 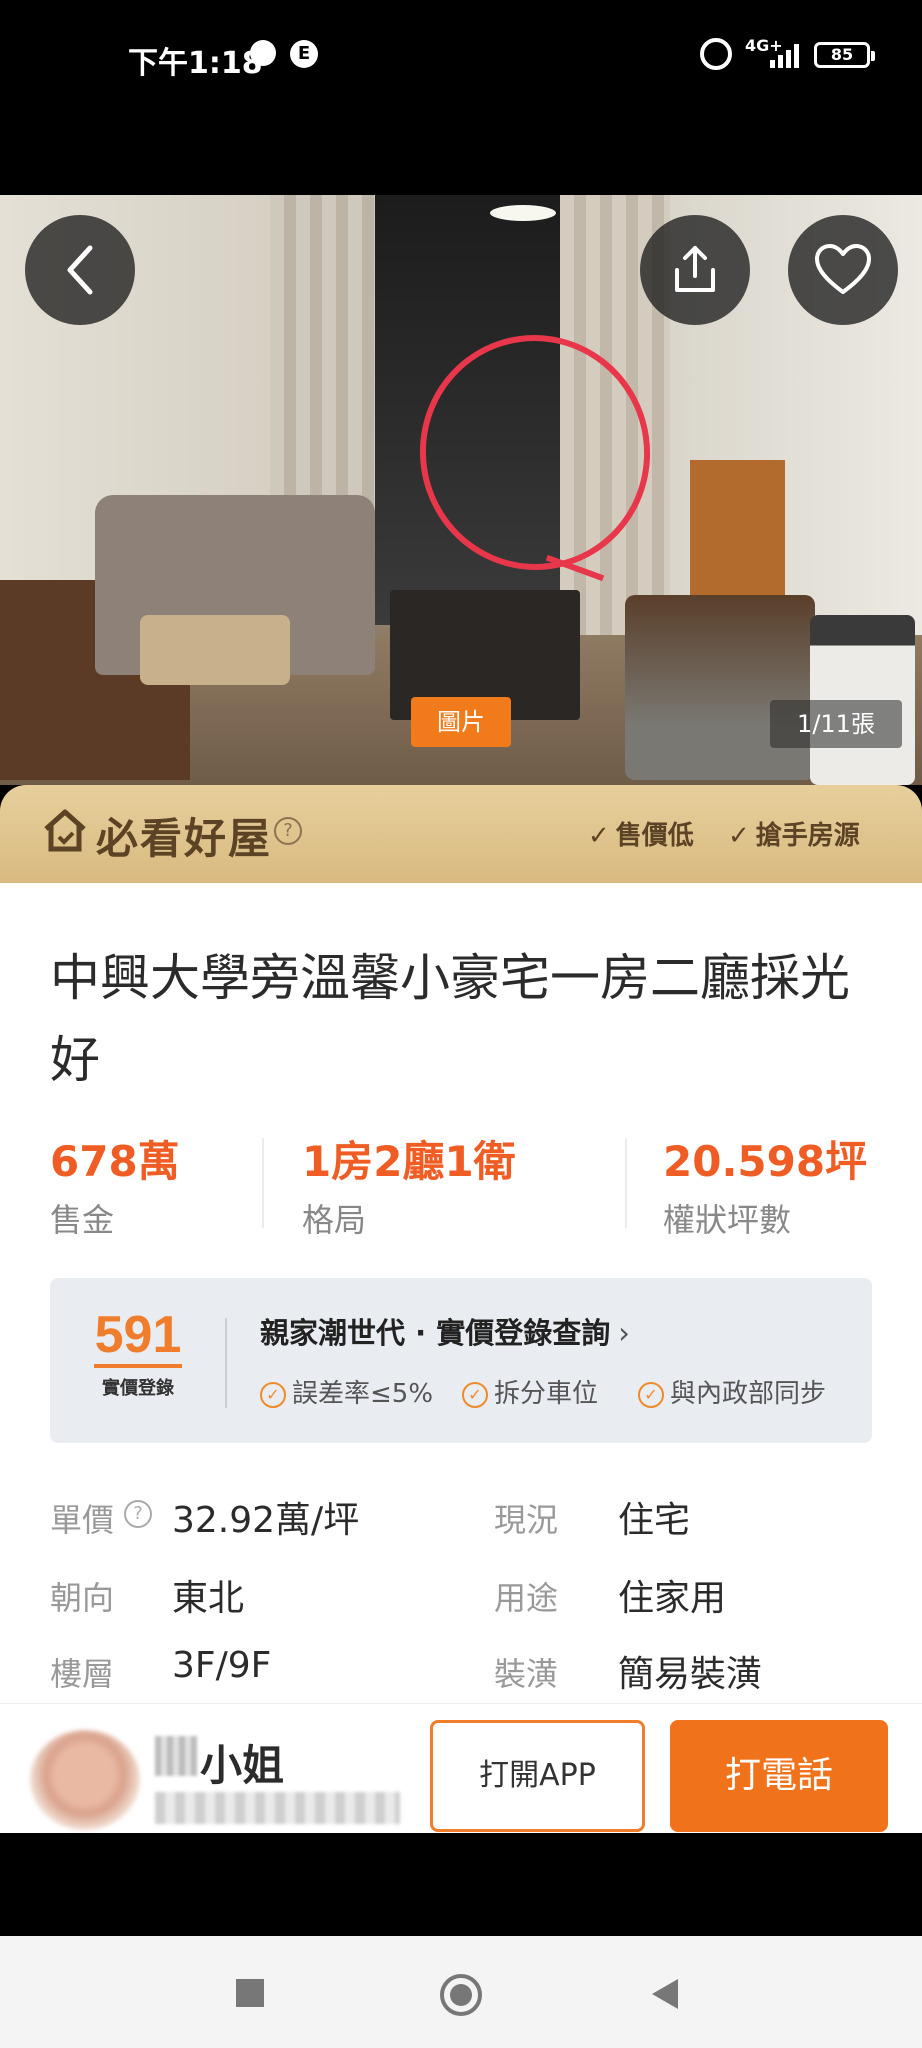 I want to click on call-button: 打電話, so click(x=779, y=1776).